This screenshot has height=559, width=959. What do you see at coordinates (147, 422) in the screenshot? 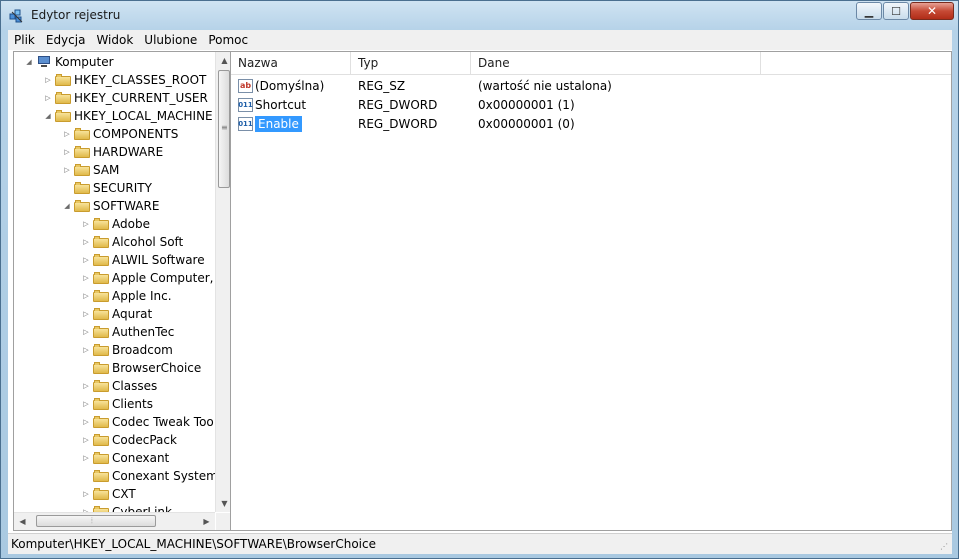
I see `tree-item: ▷ Codec Tweak Too` at bounding box center [147, 422].